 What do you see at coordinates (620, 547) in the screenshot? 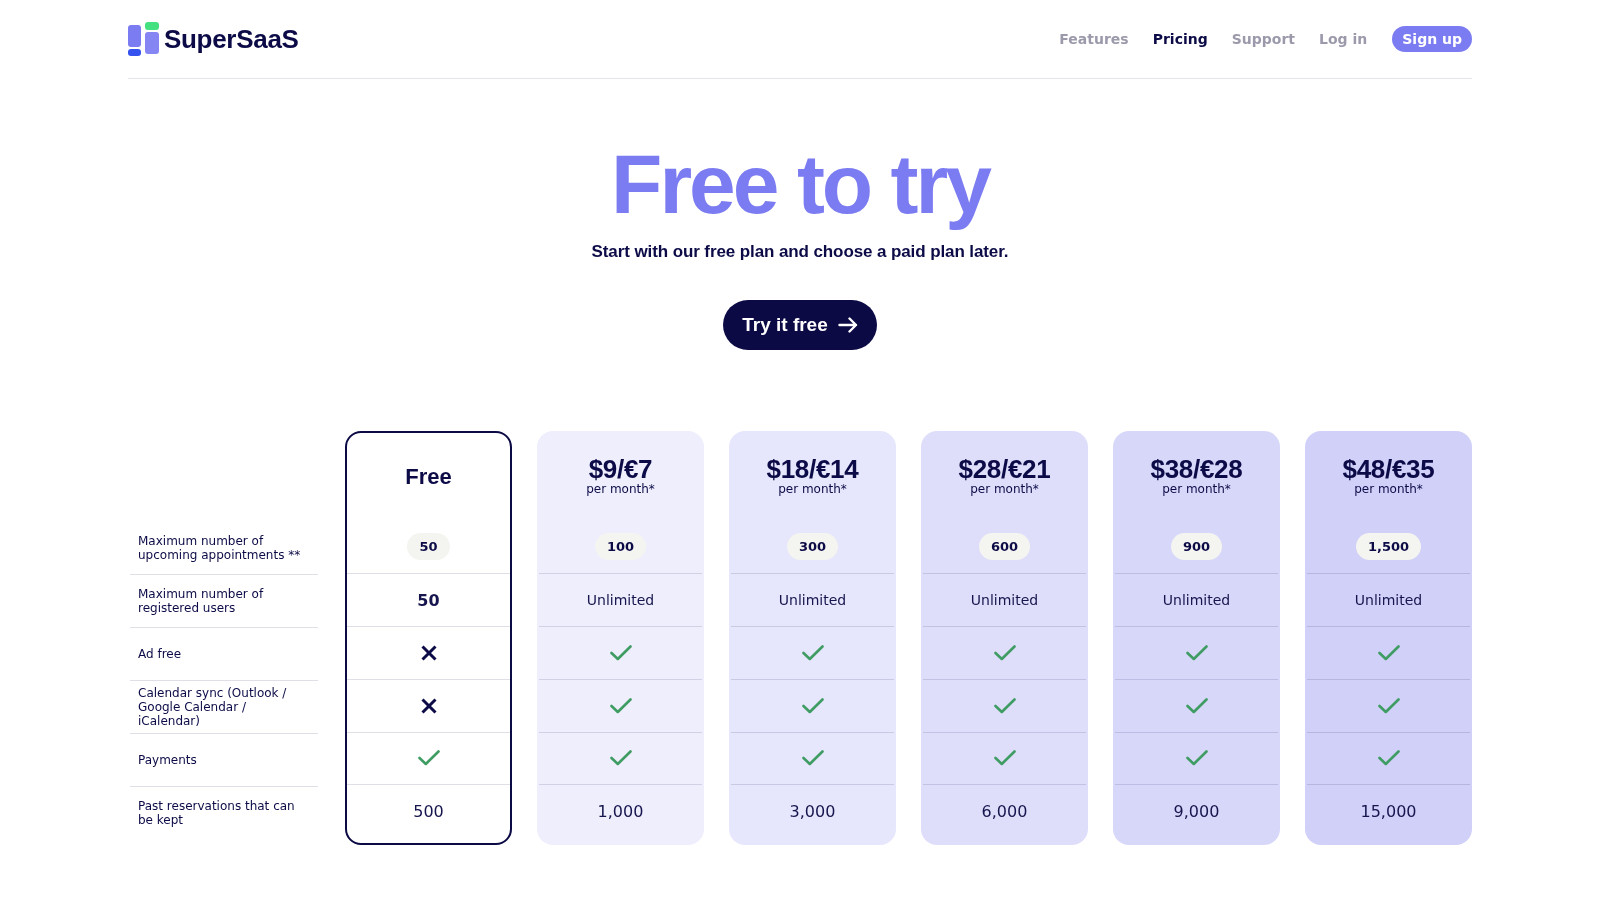
I see `count-badge: 100` at bounding box center [620, 547].